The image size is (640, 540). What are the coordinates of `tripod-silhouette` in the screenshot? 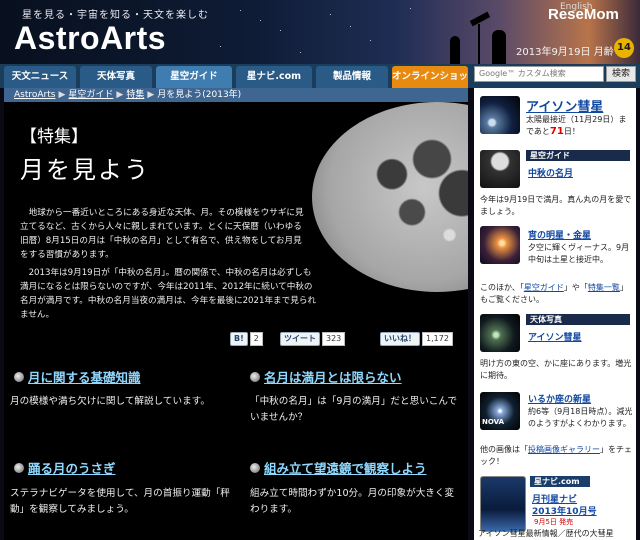 It's located at (479, 44).